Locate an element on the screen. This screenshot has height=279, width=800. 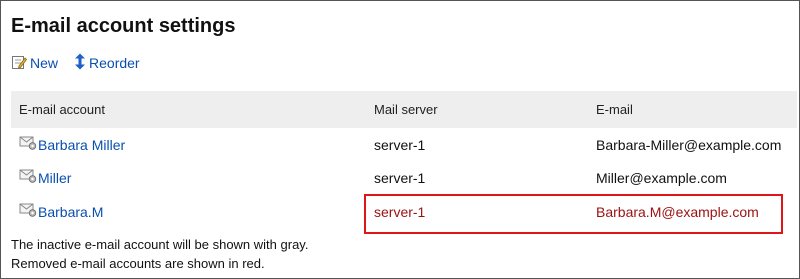
column-header-account: E-mail account is located at coordinates (62, 109).